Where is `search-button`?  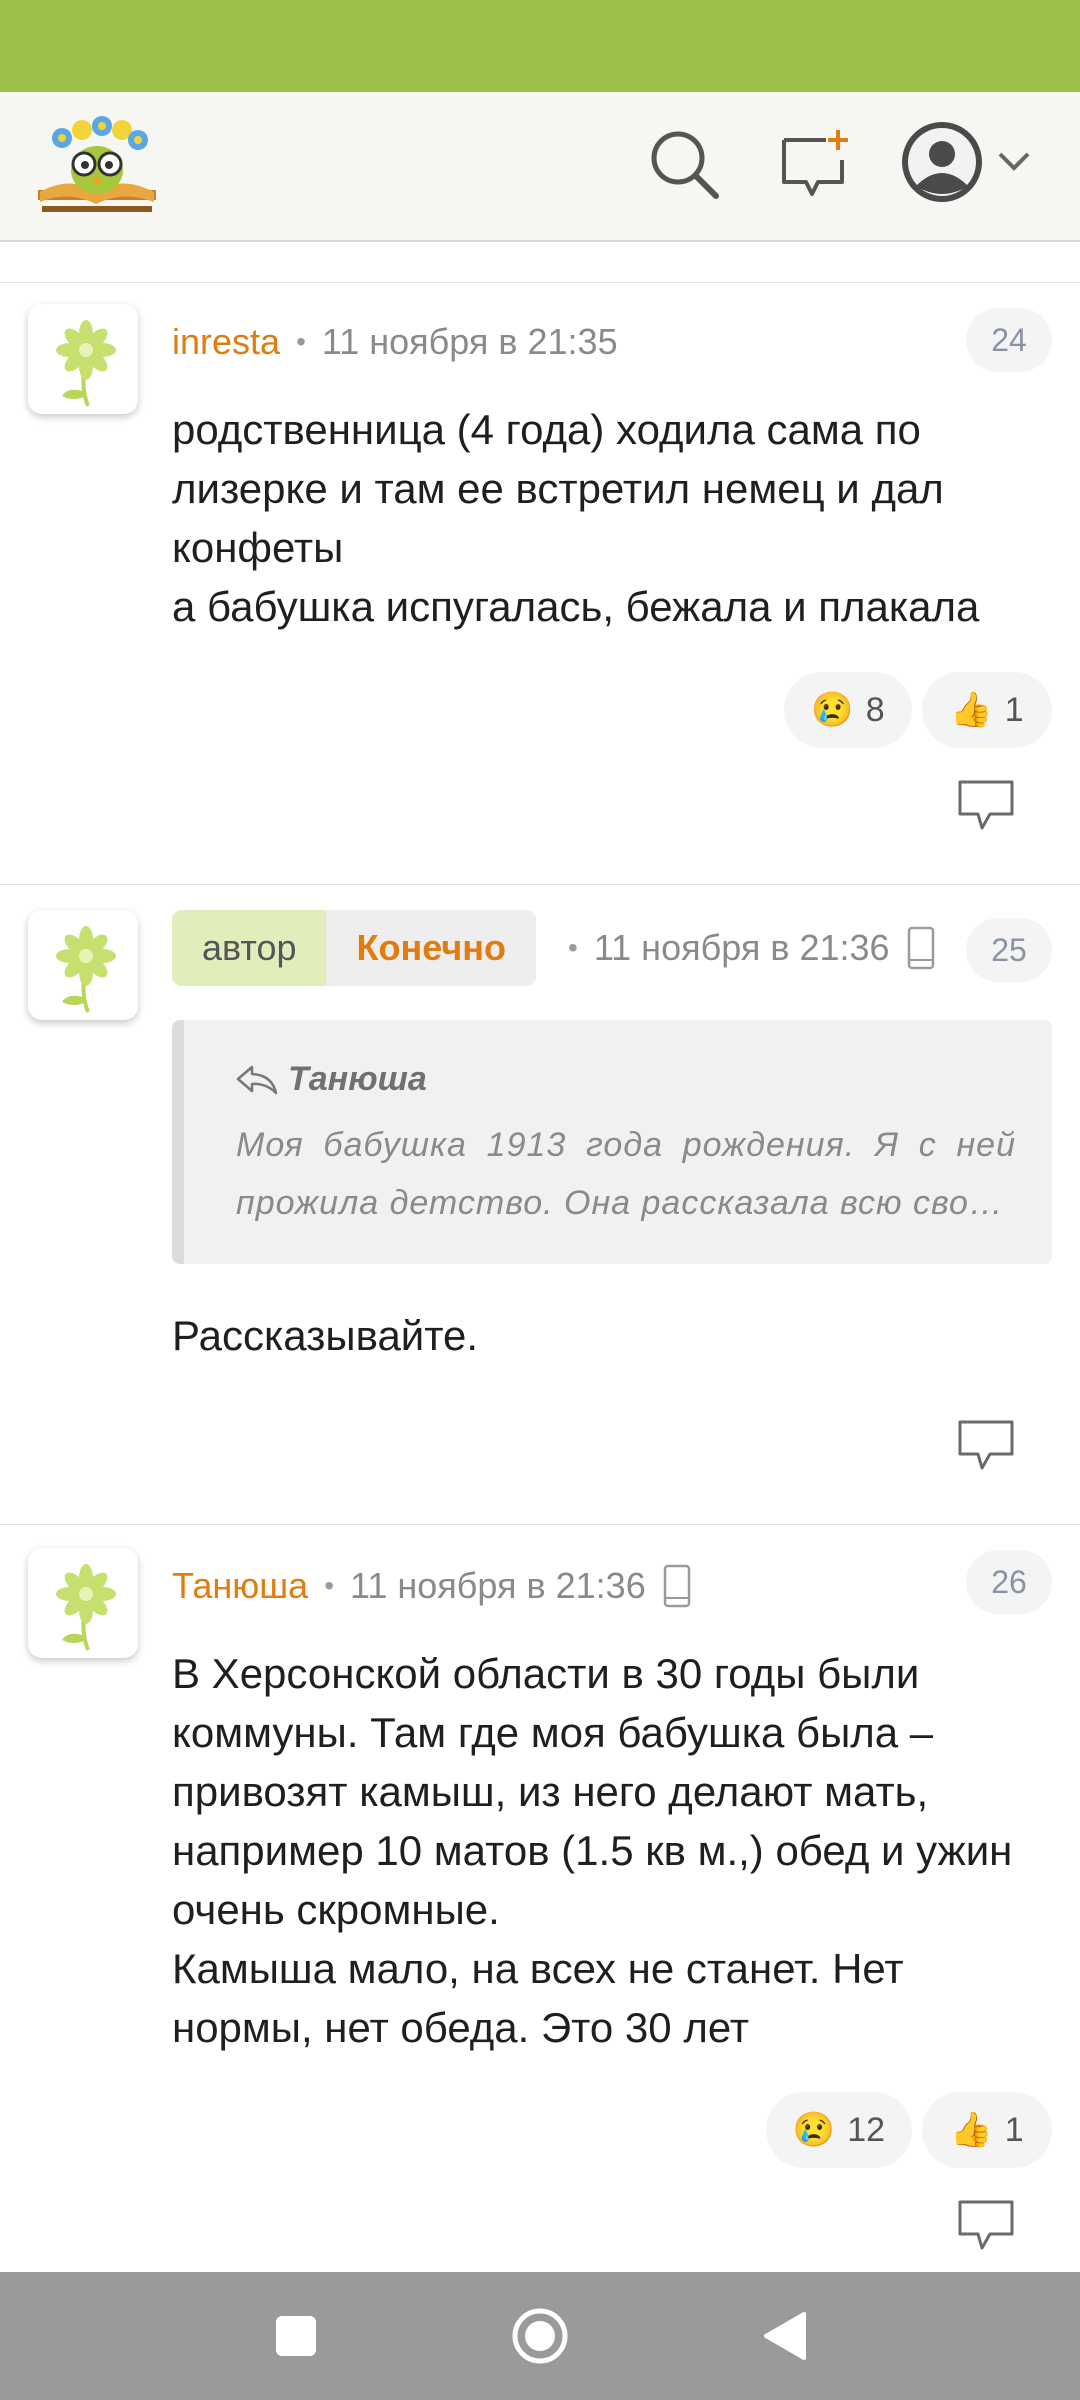 search-button is located at coordinates (684, 164).